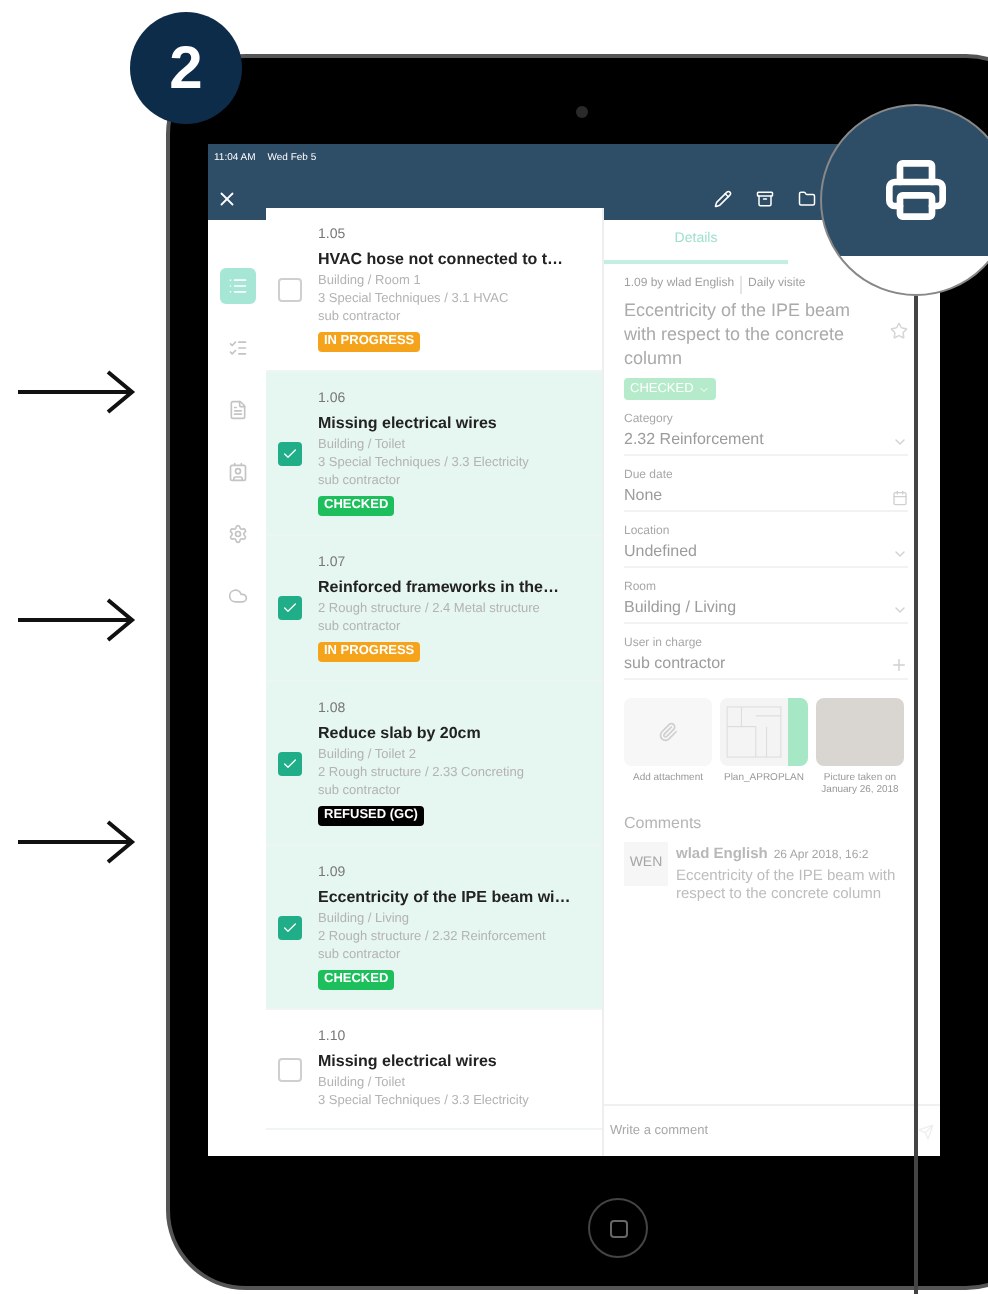 This screenshot has height=1294, width=988. What do you see at coordinates (676, 663) in the screenshot?
I see `field-value: sub contractor` at bounding box center [676, 663].